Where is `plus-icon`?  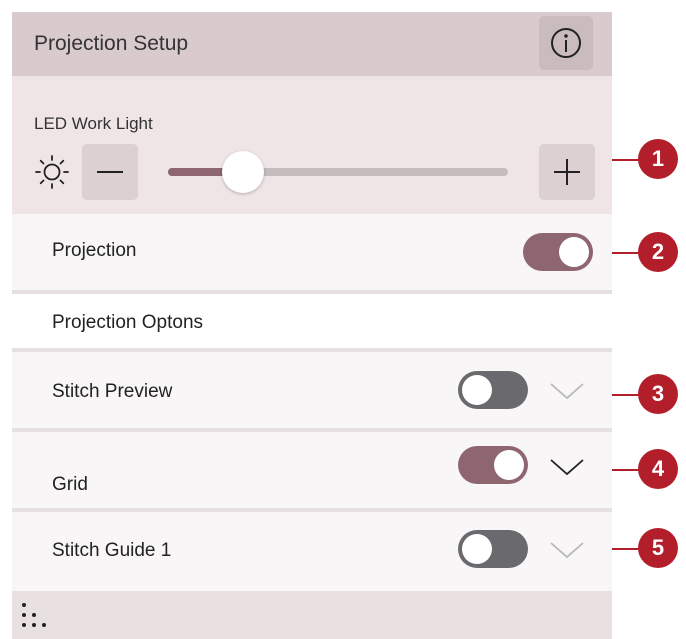 plus-icon is located at coordinates (567, 172).